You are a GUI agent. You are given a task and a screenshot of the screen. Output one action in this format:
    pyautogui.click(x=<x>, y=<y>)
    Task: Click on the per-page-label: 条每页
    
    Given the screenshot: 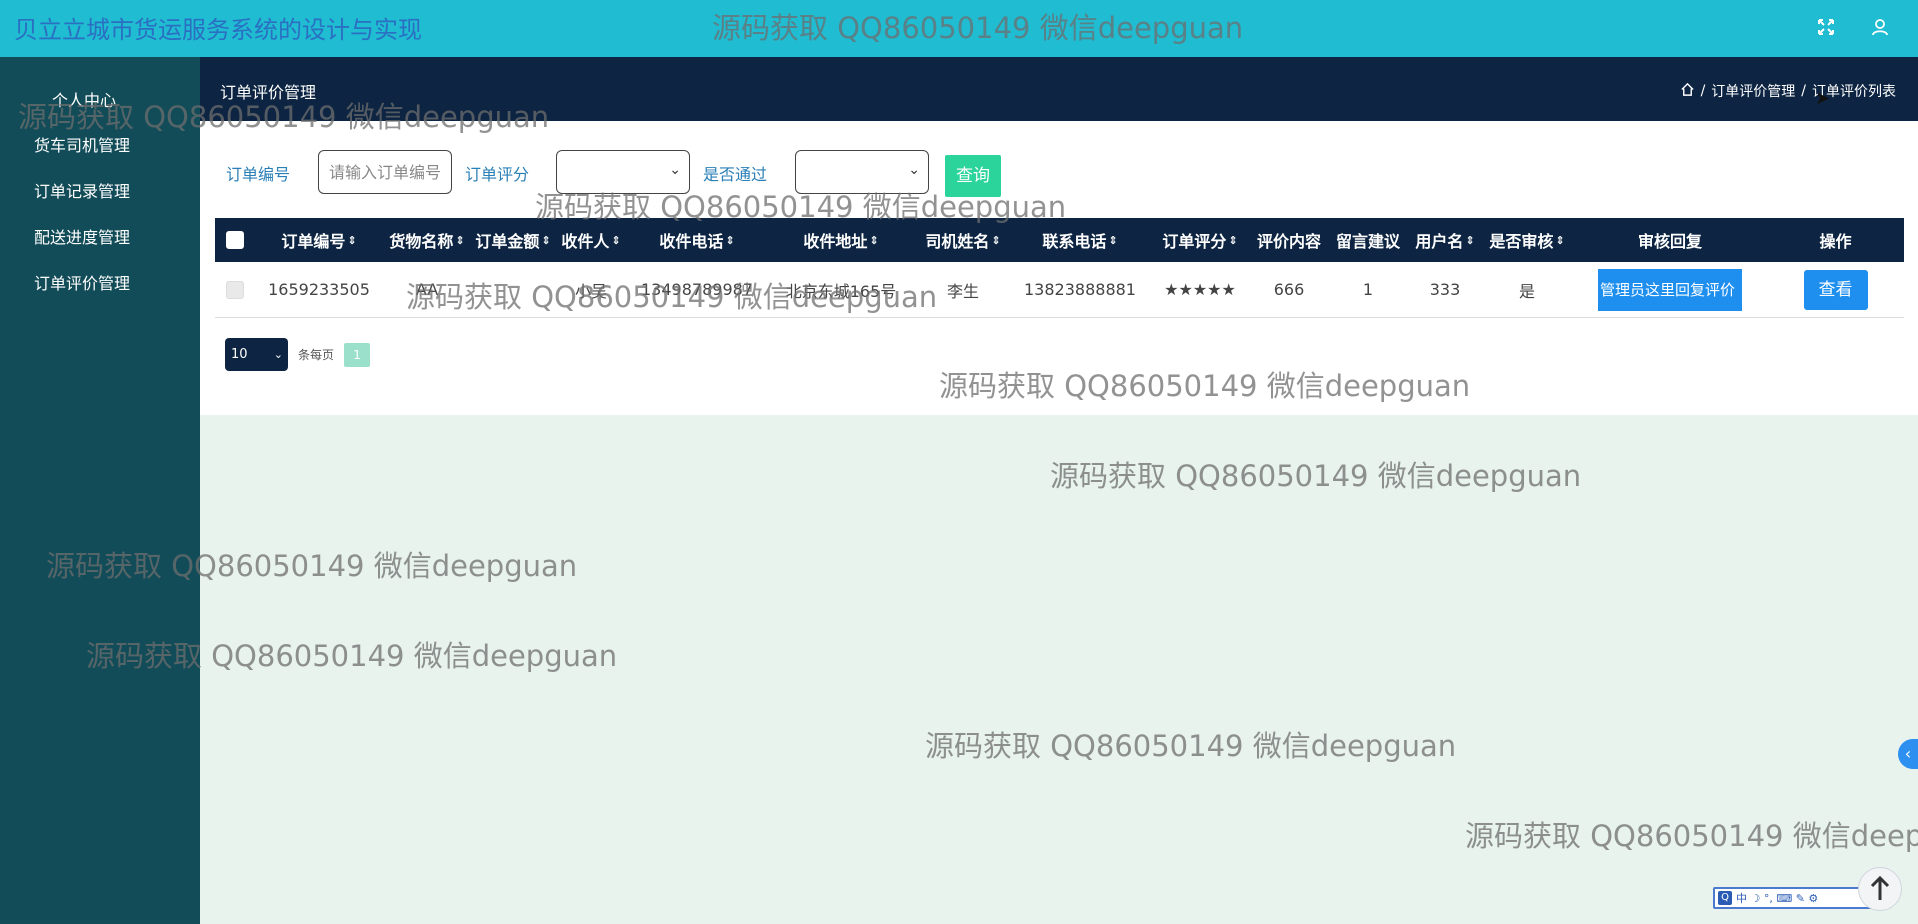 What is the action you would take?
    pyautogui.click(x=316, y=355)
    